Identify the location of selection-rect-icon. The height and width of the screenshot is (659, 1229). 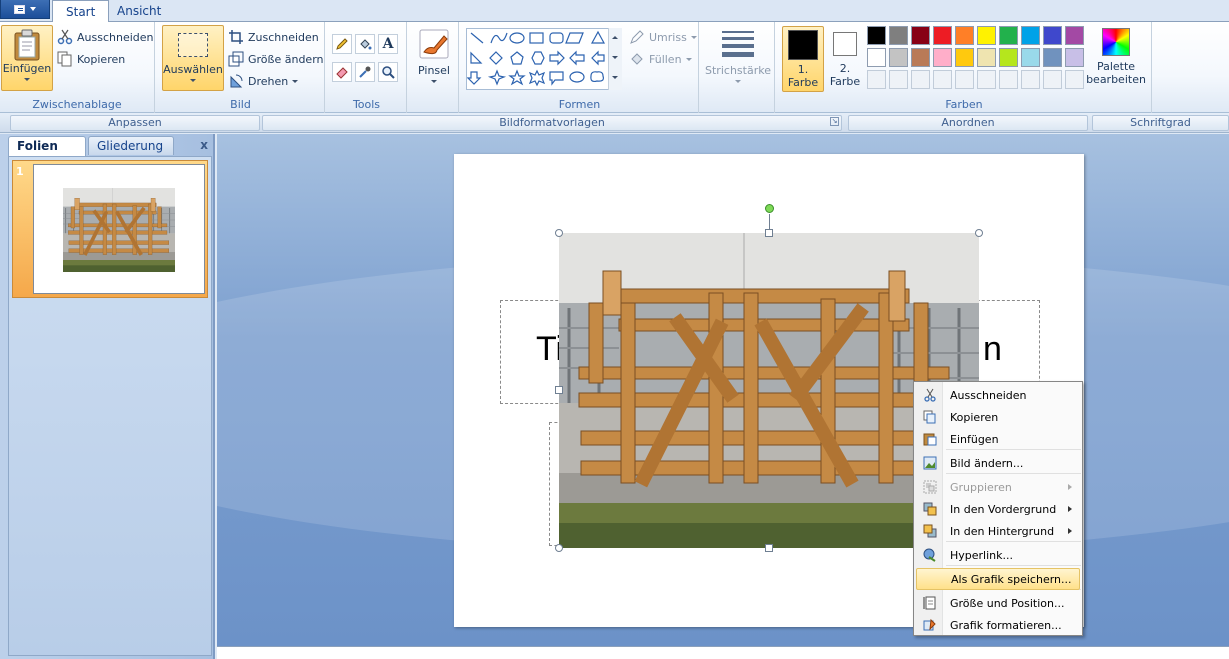
(193, 45).